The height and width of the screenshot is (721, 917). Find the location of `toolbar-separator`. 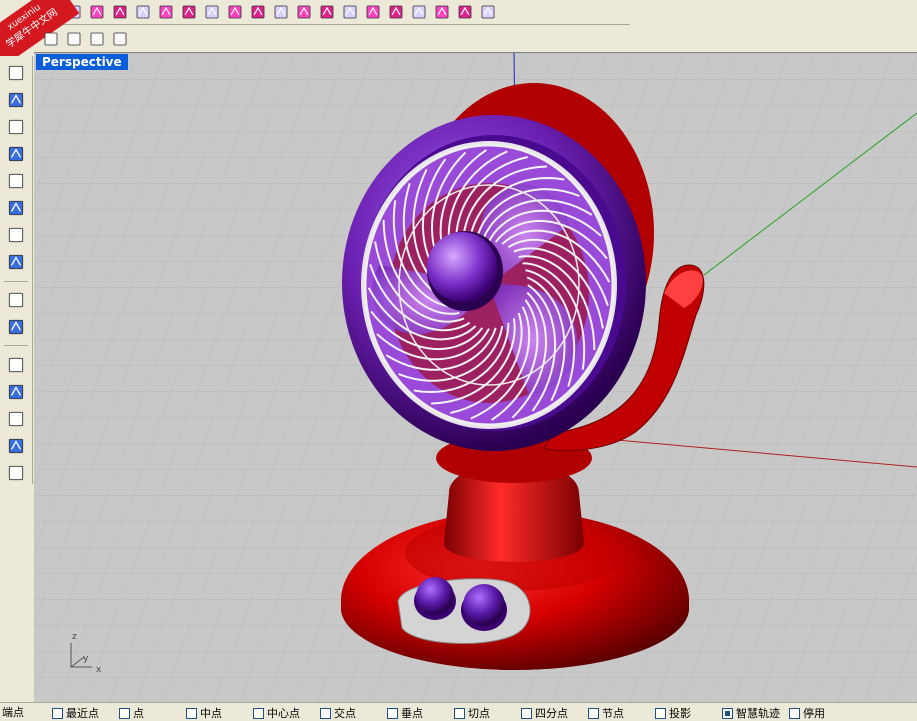

toolbar-separator is located at coordinates (16, 281).